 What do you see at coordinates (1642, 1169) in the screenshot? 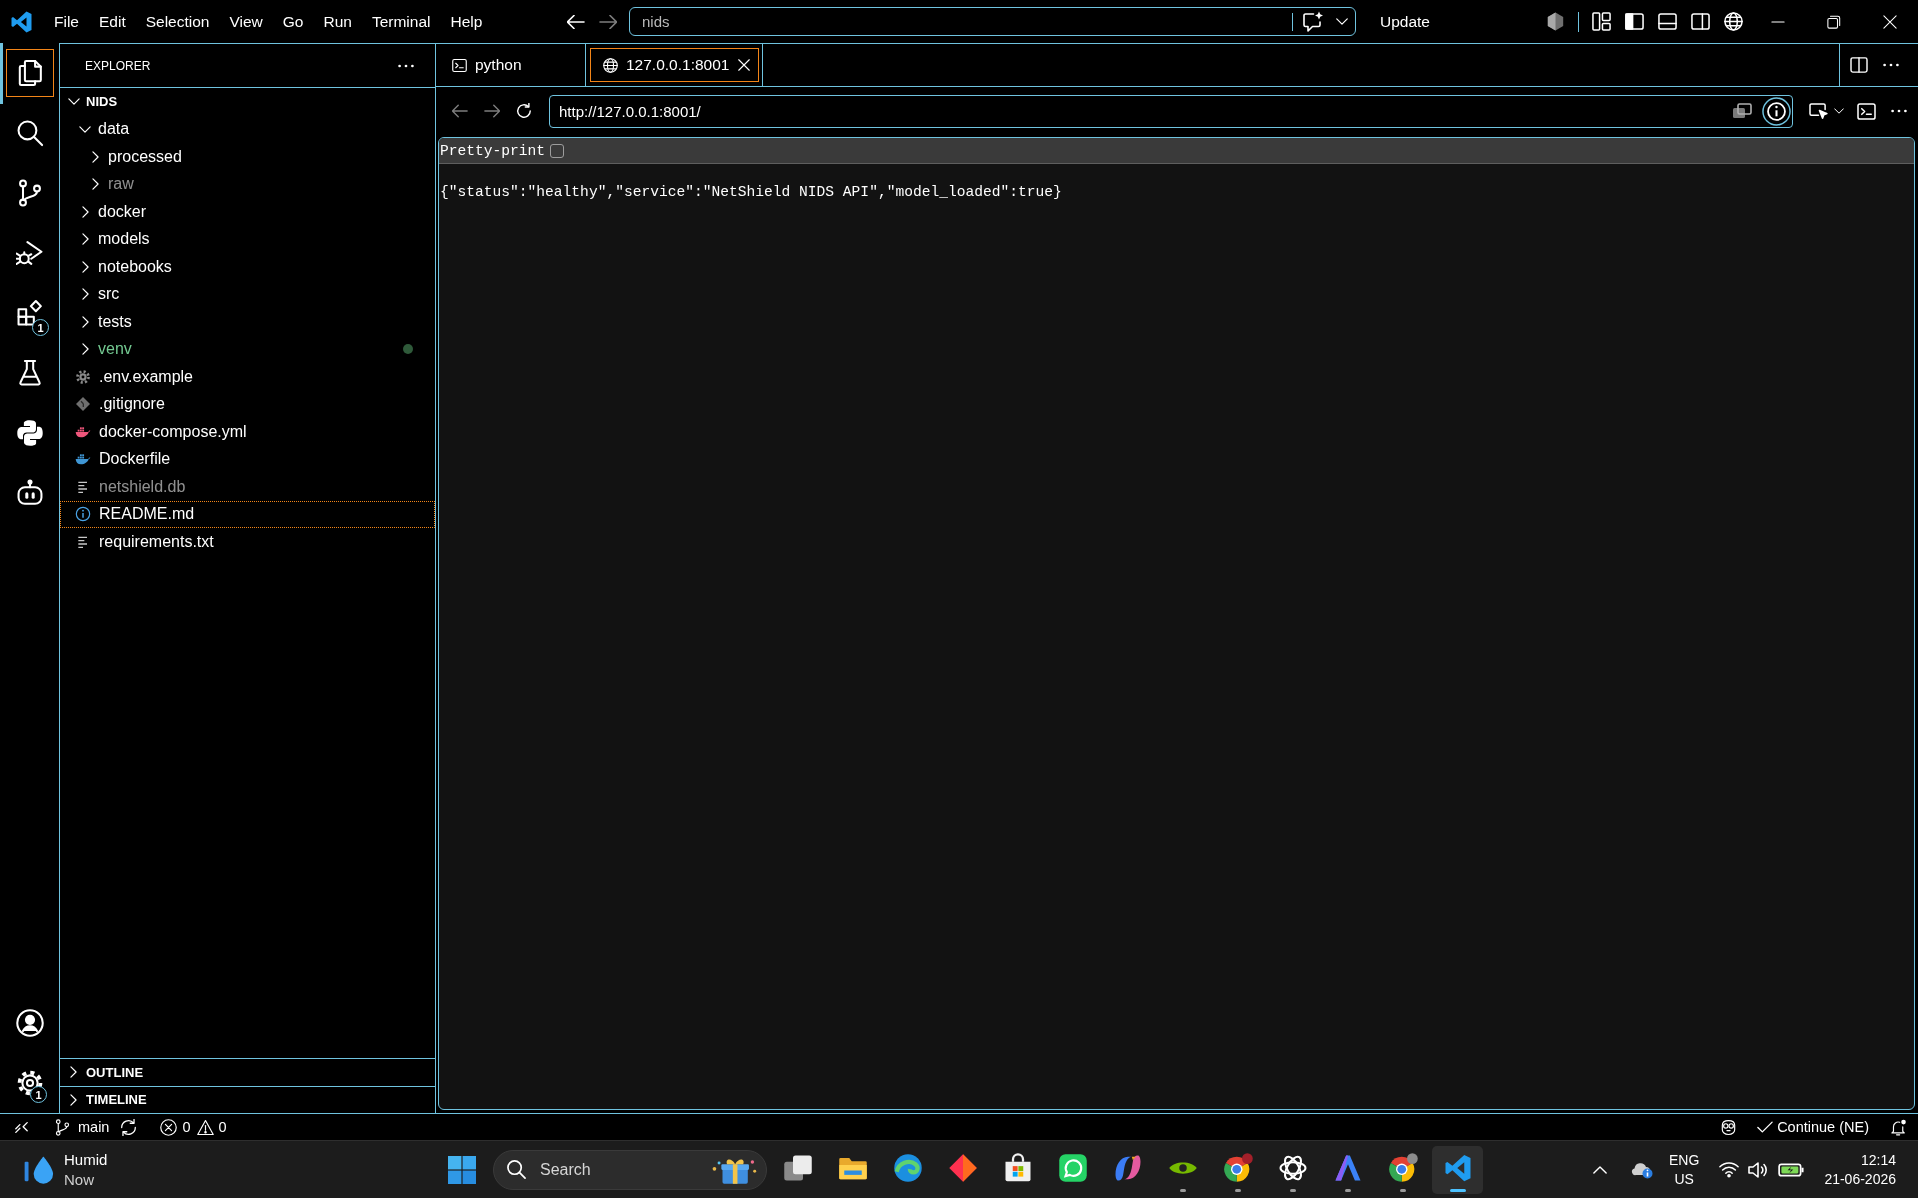
I see `cloud-icon` at bounding box center [1642, 1169].